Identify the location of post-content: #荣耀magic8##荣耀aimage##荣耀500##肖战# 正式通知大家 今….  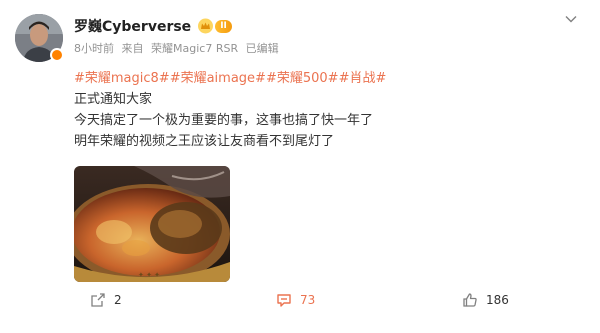
(230, 110).